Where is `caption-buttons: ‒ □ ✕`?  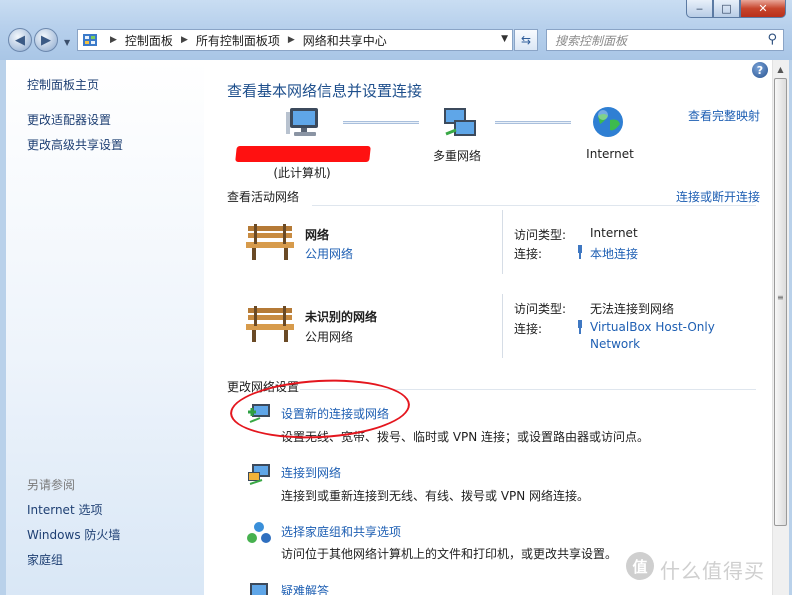 caption-buttons: ‒ □ ✕ is located at coordinates (736, 9).